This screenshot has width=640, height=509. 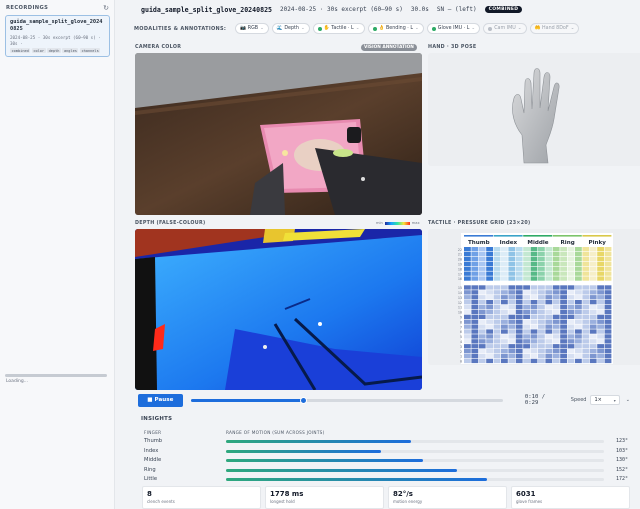 I want to click on stat-card: 6031 glove frames, so click(x=570, y=497).